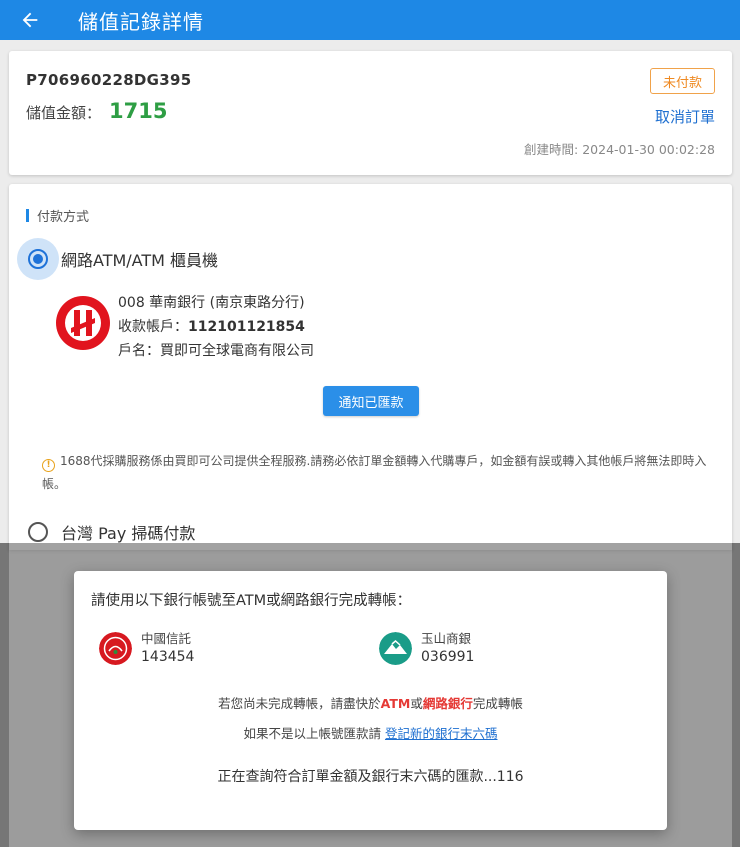 Image resolution: width=740 pixels, height=847 pixels. Describe the element at coordinates (447, 648) in the screenshot. I see `dialog-bank-esun-text: 玉山商銀 036991` at that location.